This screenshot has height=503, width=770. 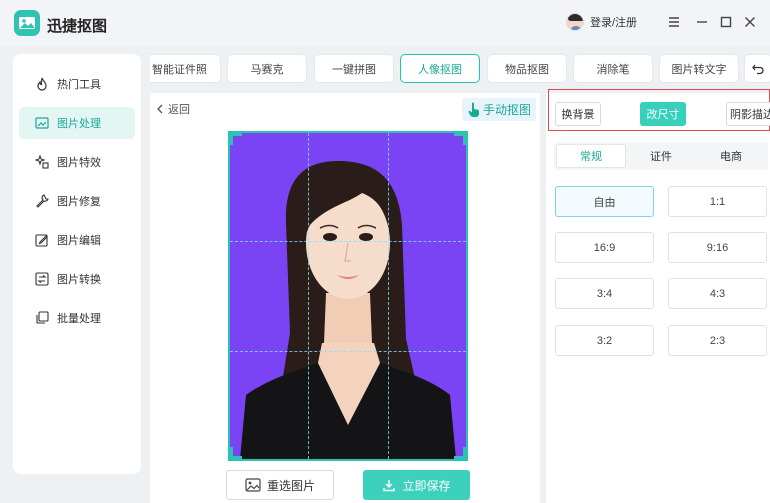 I want to click on maximize-icon, so click(x=726, y=22).